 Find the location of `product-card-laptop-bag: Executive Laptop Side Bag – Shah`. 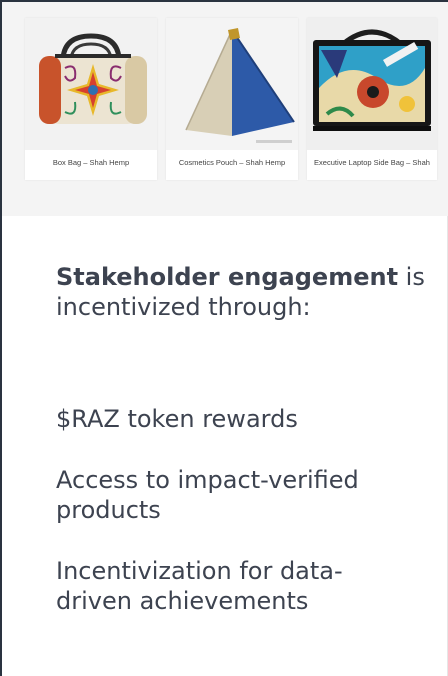

product-card-laptop-bag: Executive Laptop Side Bag – Shah is located at coordinates (372, 99).